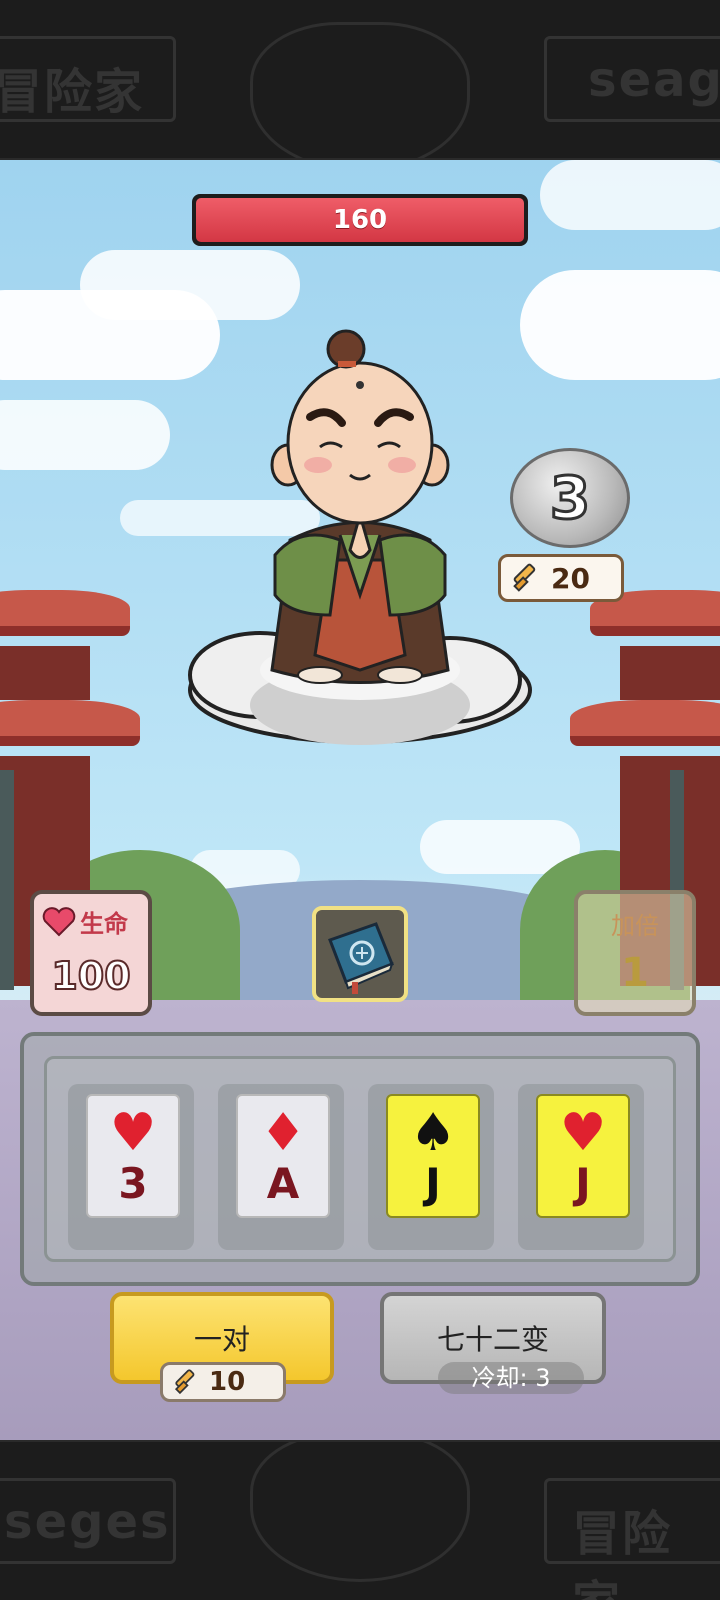 The width and height of the screenshot is (720, 1600). I want to click on play-cost-badge: 10, so click(223, 1382).